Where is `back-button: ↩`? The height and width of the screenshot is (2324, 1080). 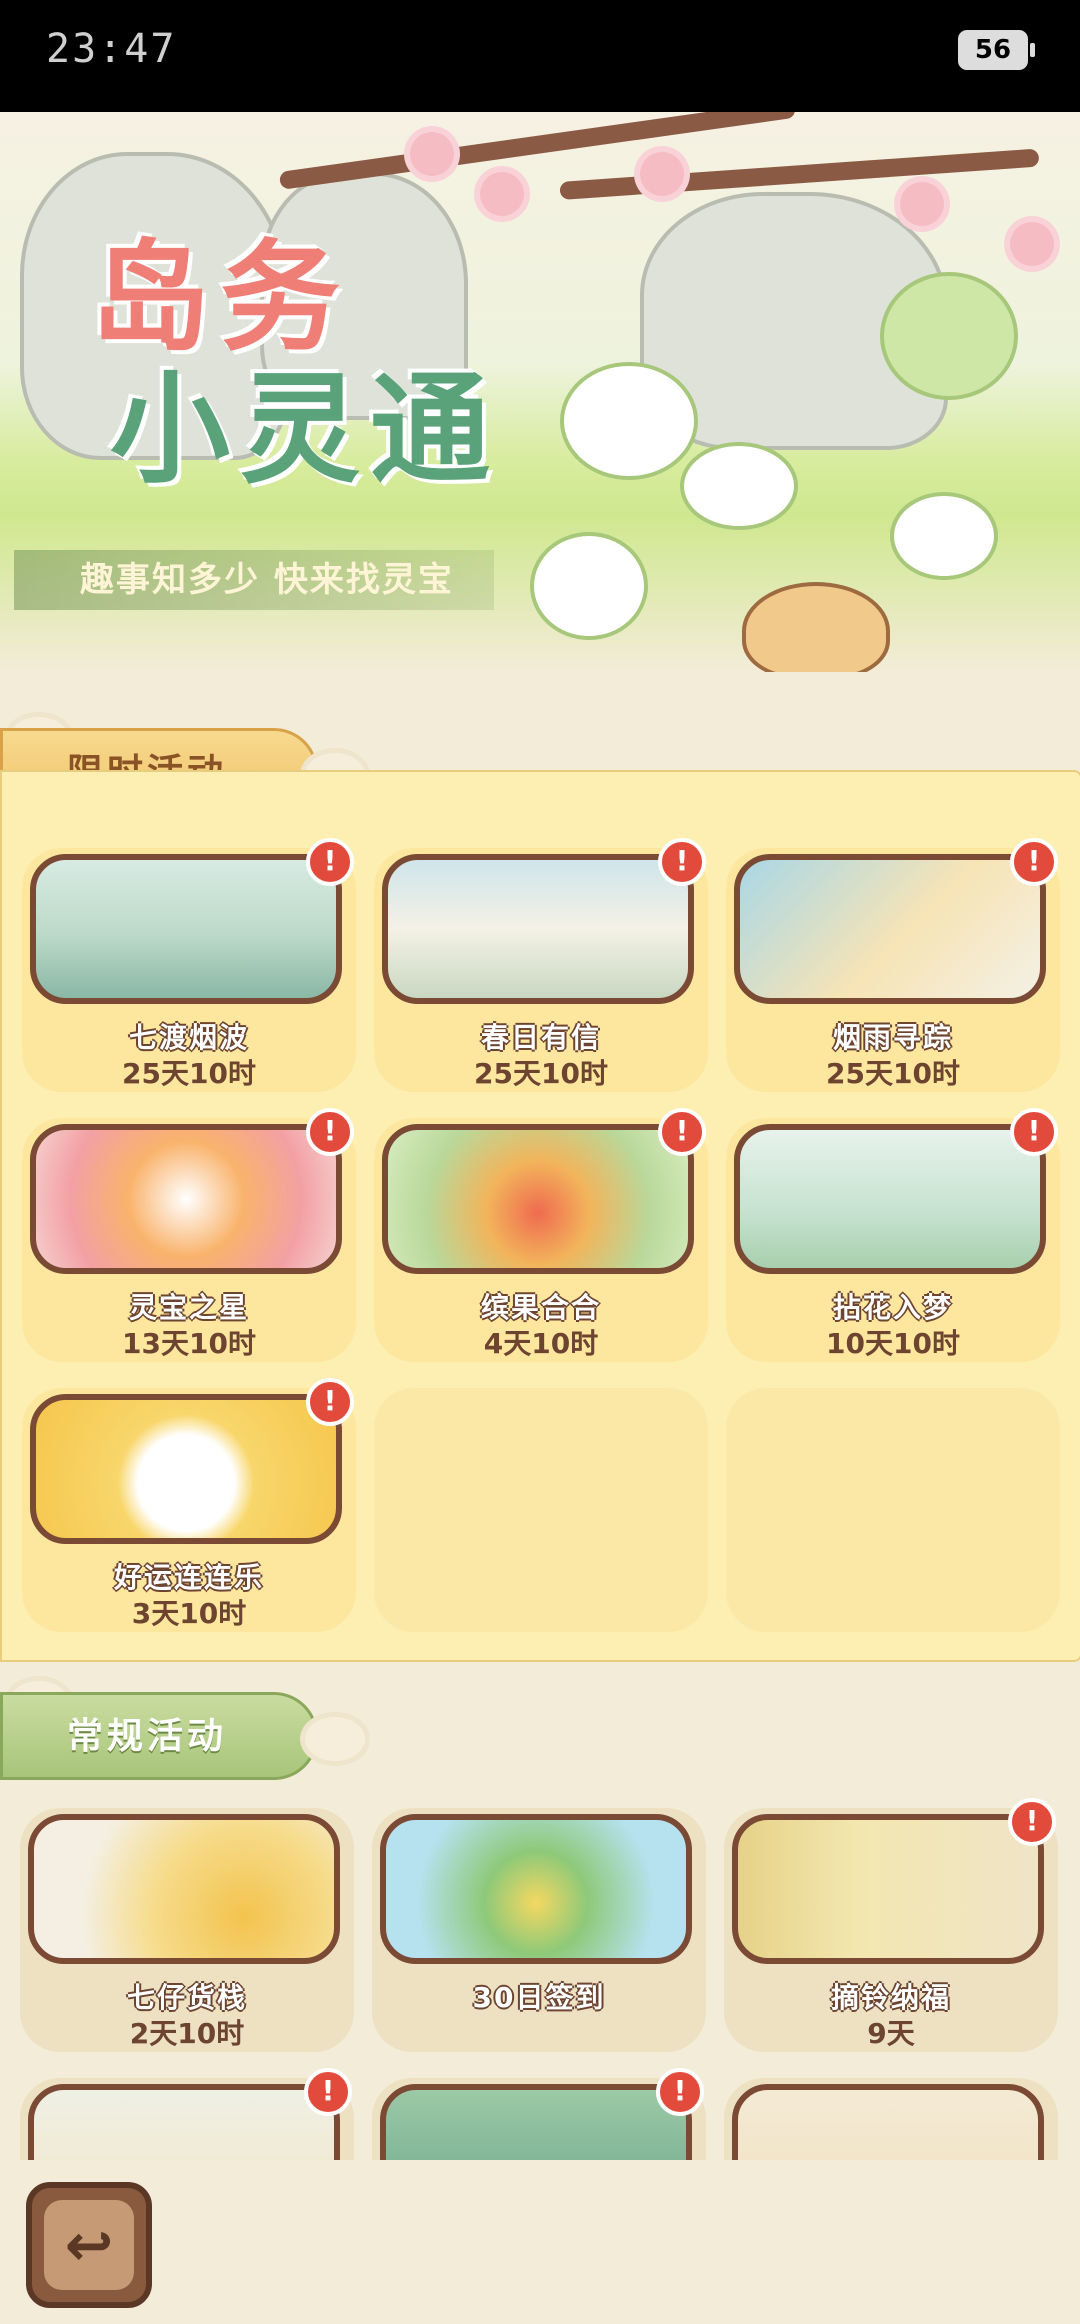 back-button: ↩ is located at coordinates (89, 2245).